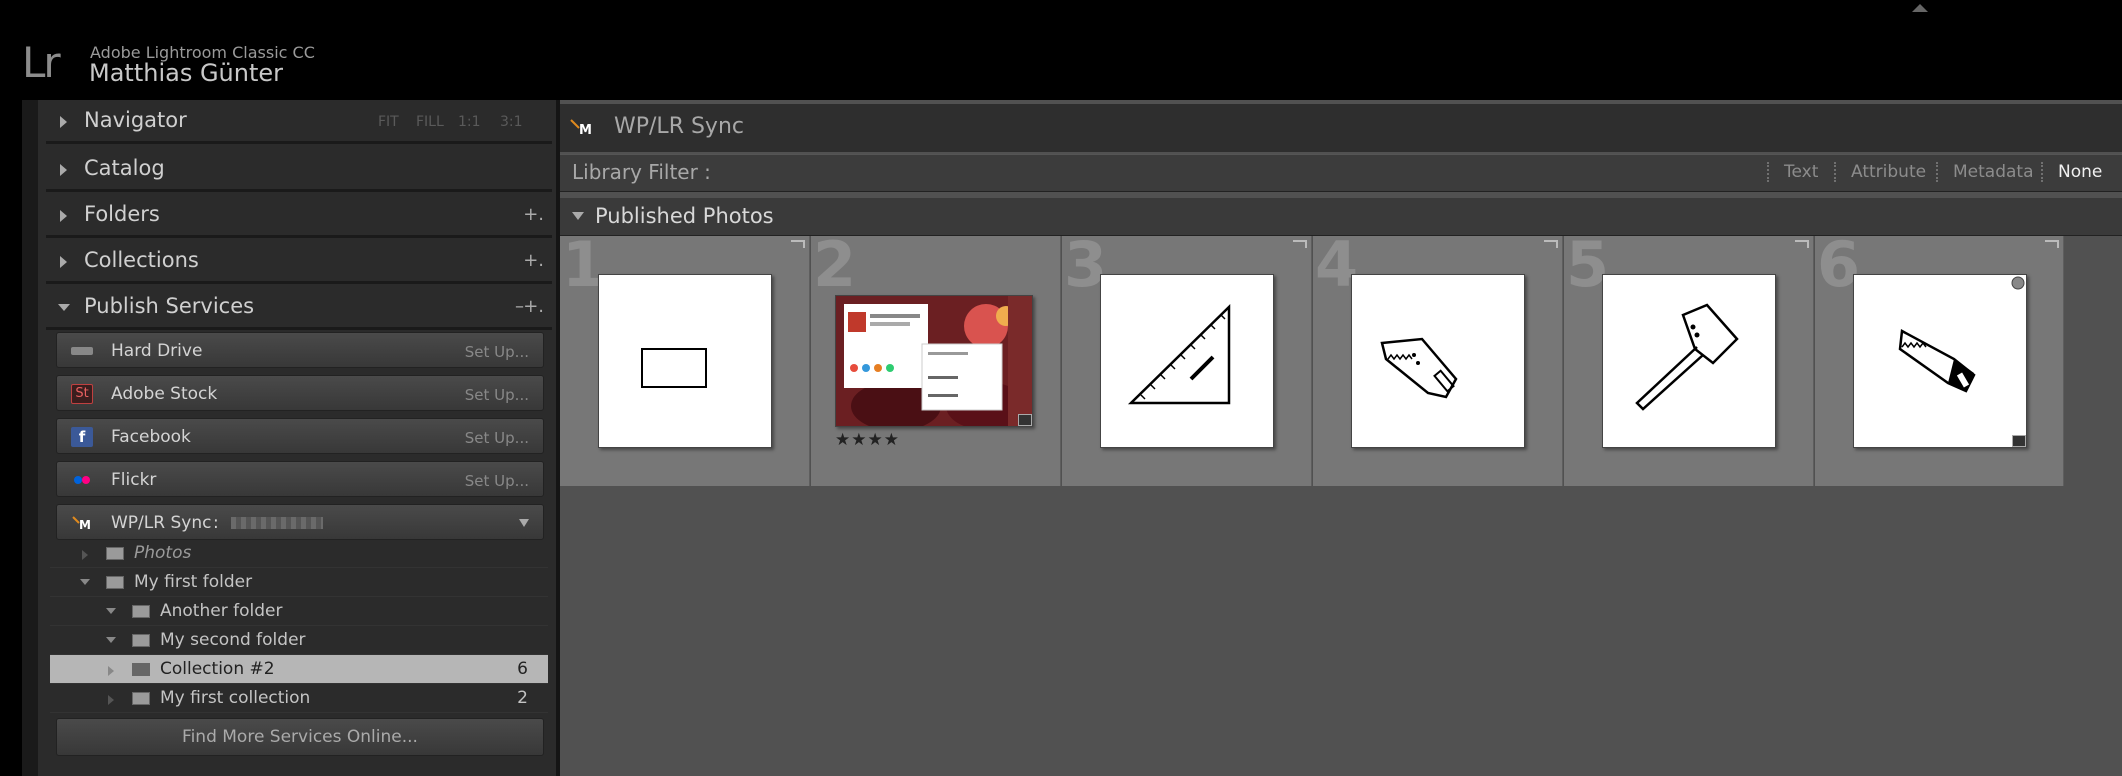 The height and width of the screenshot is (776, 2122). I want to click on grid-cell: 5, so click(1689, 357).